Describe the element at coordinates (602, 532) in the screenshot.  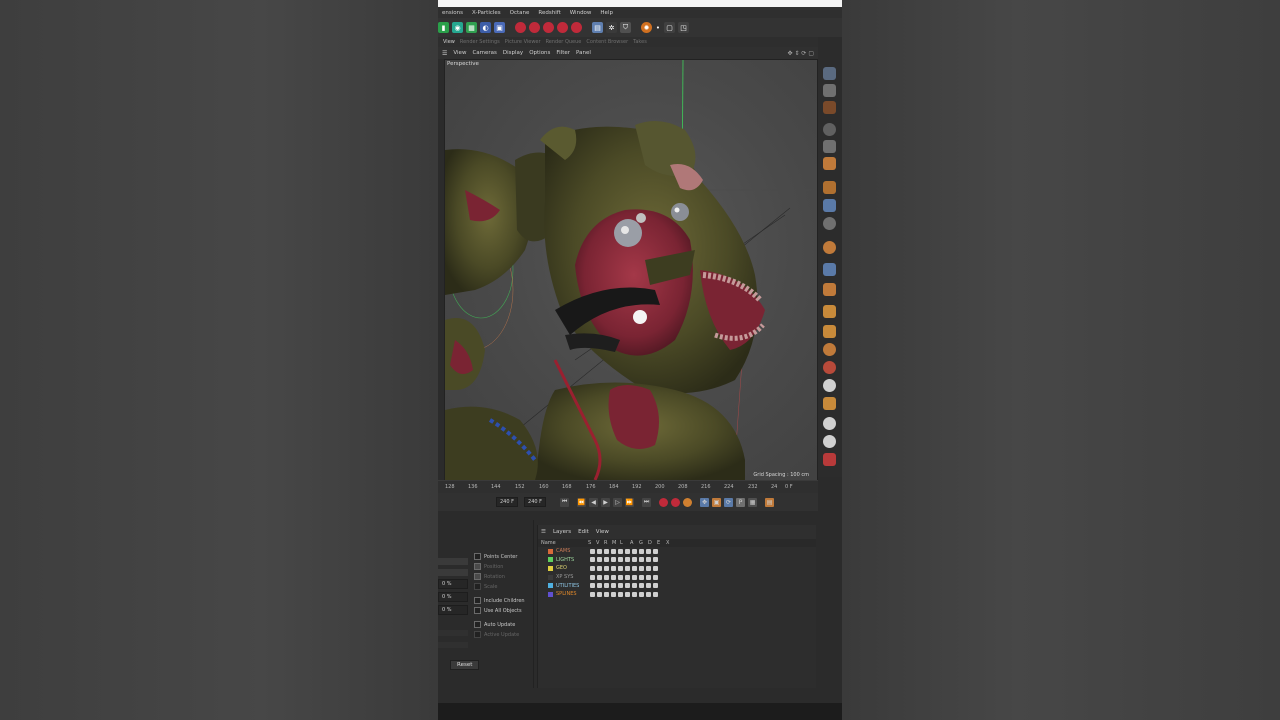
I see `om-menu-view: View` at that location.